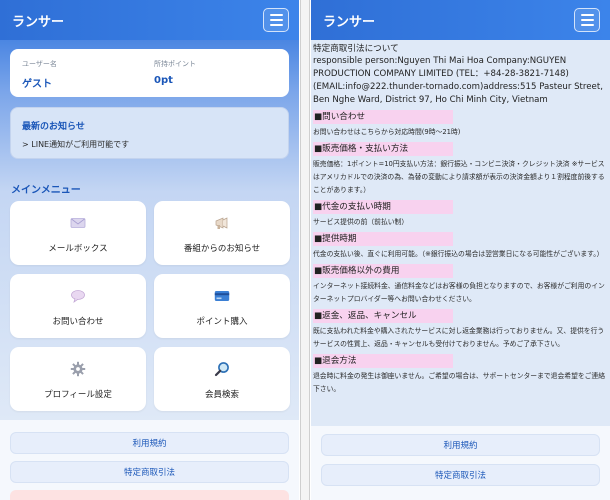 The image size is (610, 500). Describe the element at coordinates (460, 132) in the screenshot. I see `doc-text: お問い合わせはこちらから対応時間(9時〜21時)` at that location.